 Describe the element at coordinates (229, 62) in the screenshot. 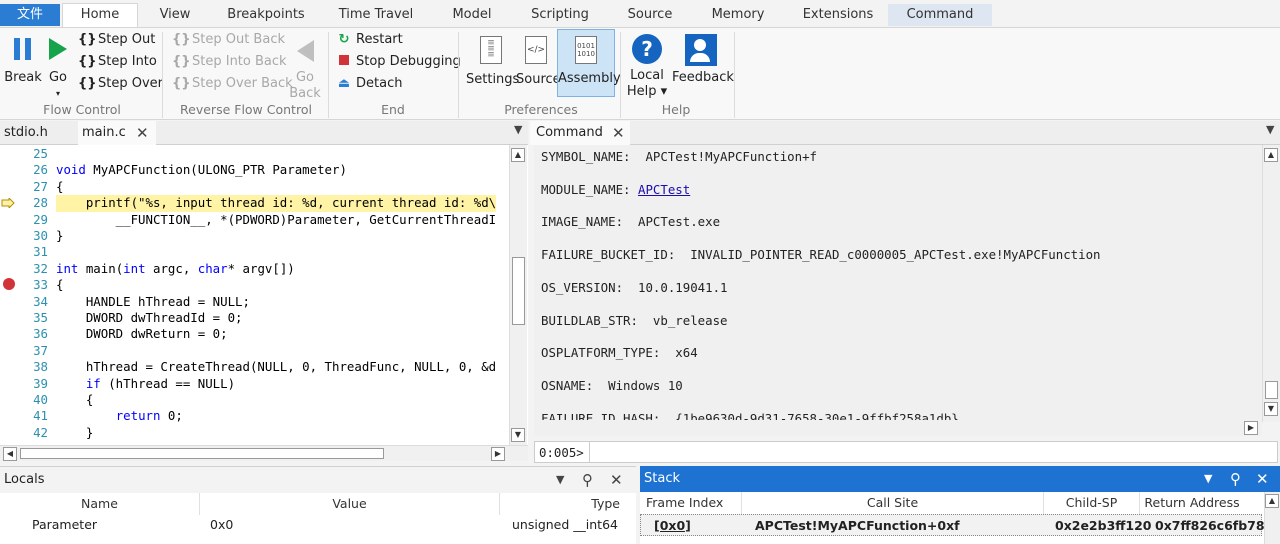

I see `step-into-back-button: {}Step Into Back` at that location.